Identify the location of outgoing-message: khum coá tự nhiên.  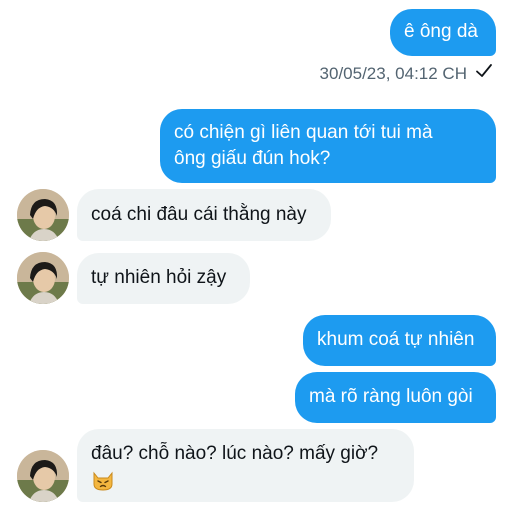
(399, 340).